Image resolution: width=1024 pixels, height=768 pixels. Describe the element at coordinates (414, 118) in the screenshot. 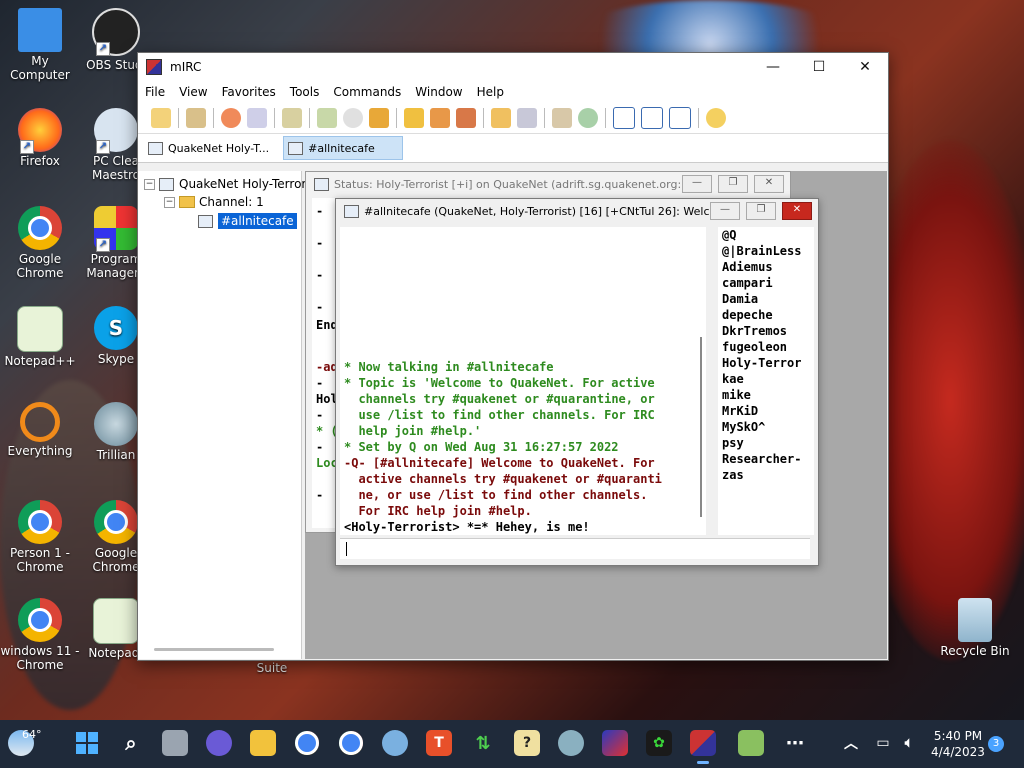

I see `channels-folder-icon` at that location.